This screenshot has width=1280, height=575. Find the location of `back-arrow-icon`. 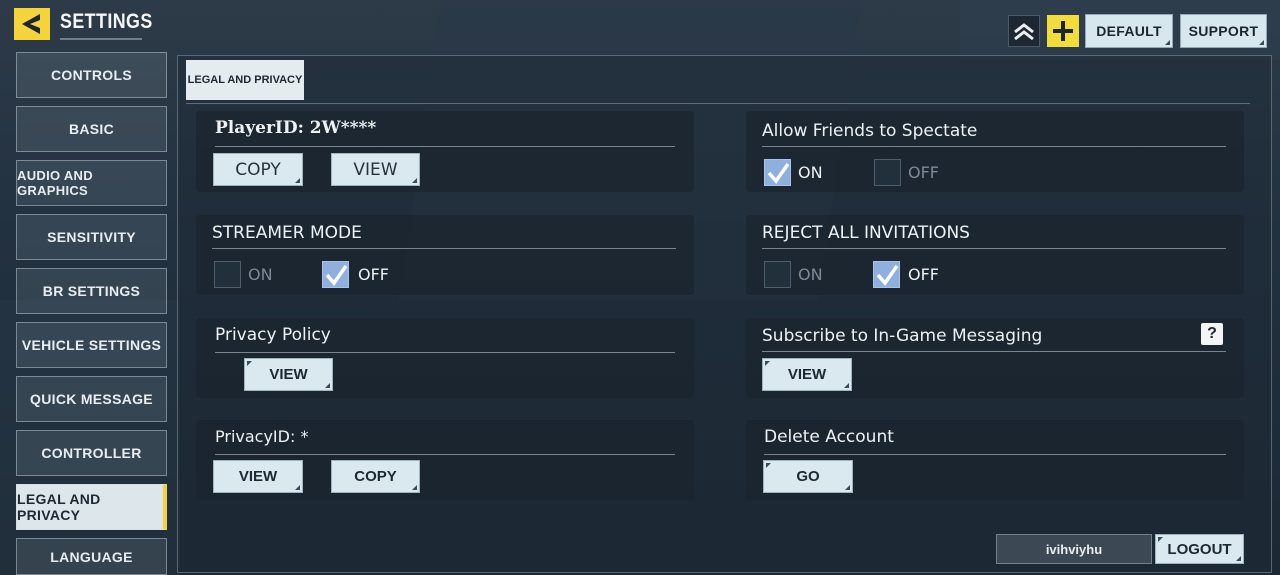

back-arrow-icon is located at coordinates (31, 24).